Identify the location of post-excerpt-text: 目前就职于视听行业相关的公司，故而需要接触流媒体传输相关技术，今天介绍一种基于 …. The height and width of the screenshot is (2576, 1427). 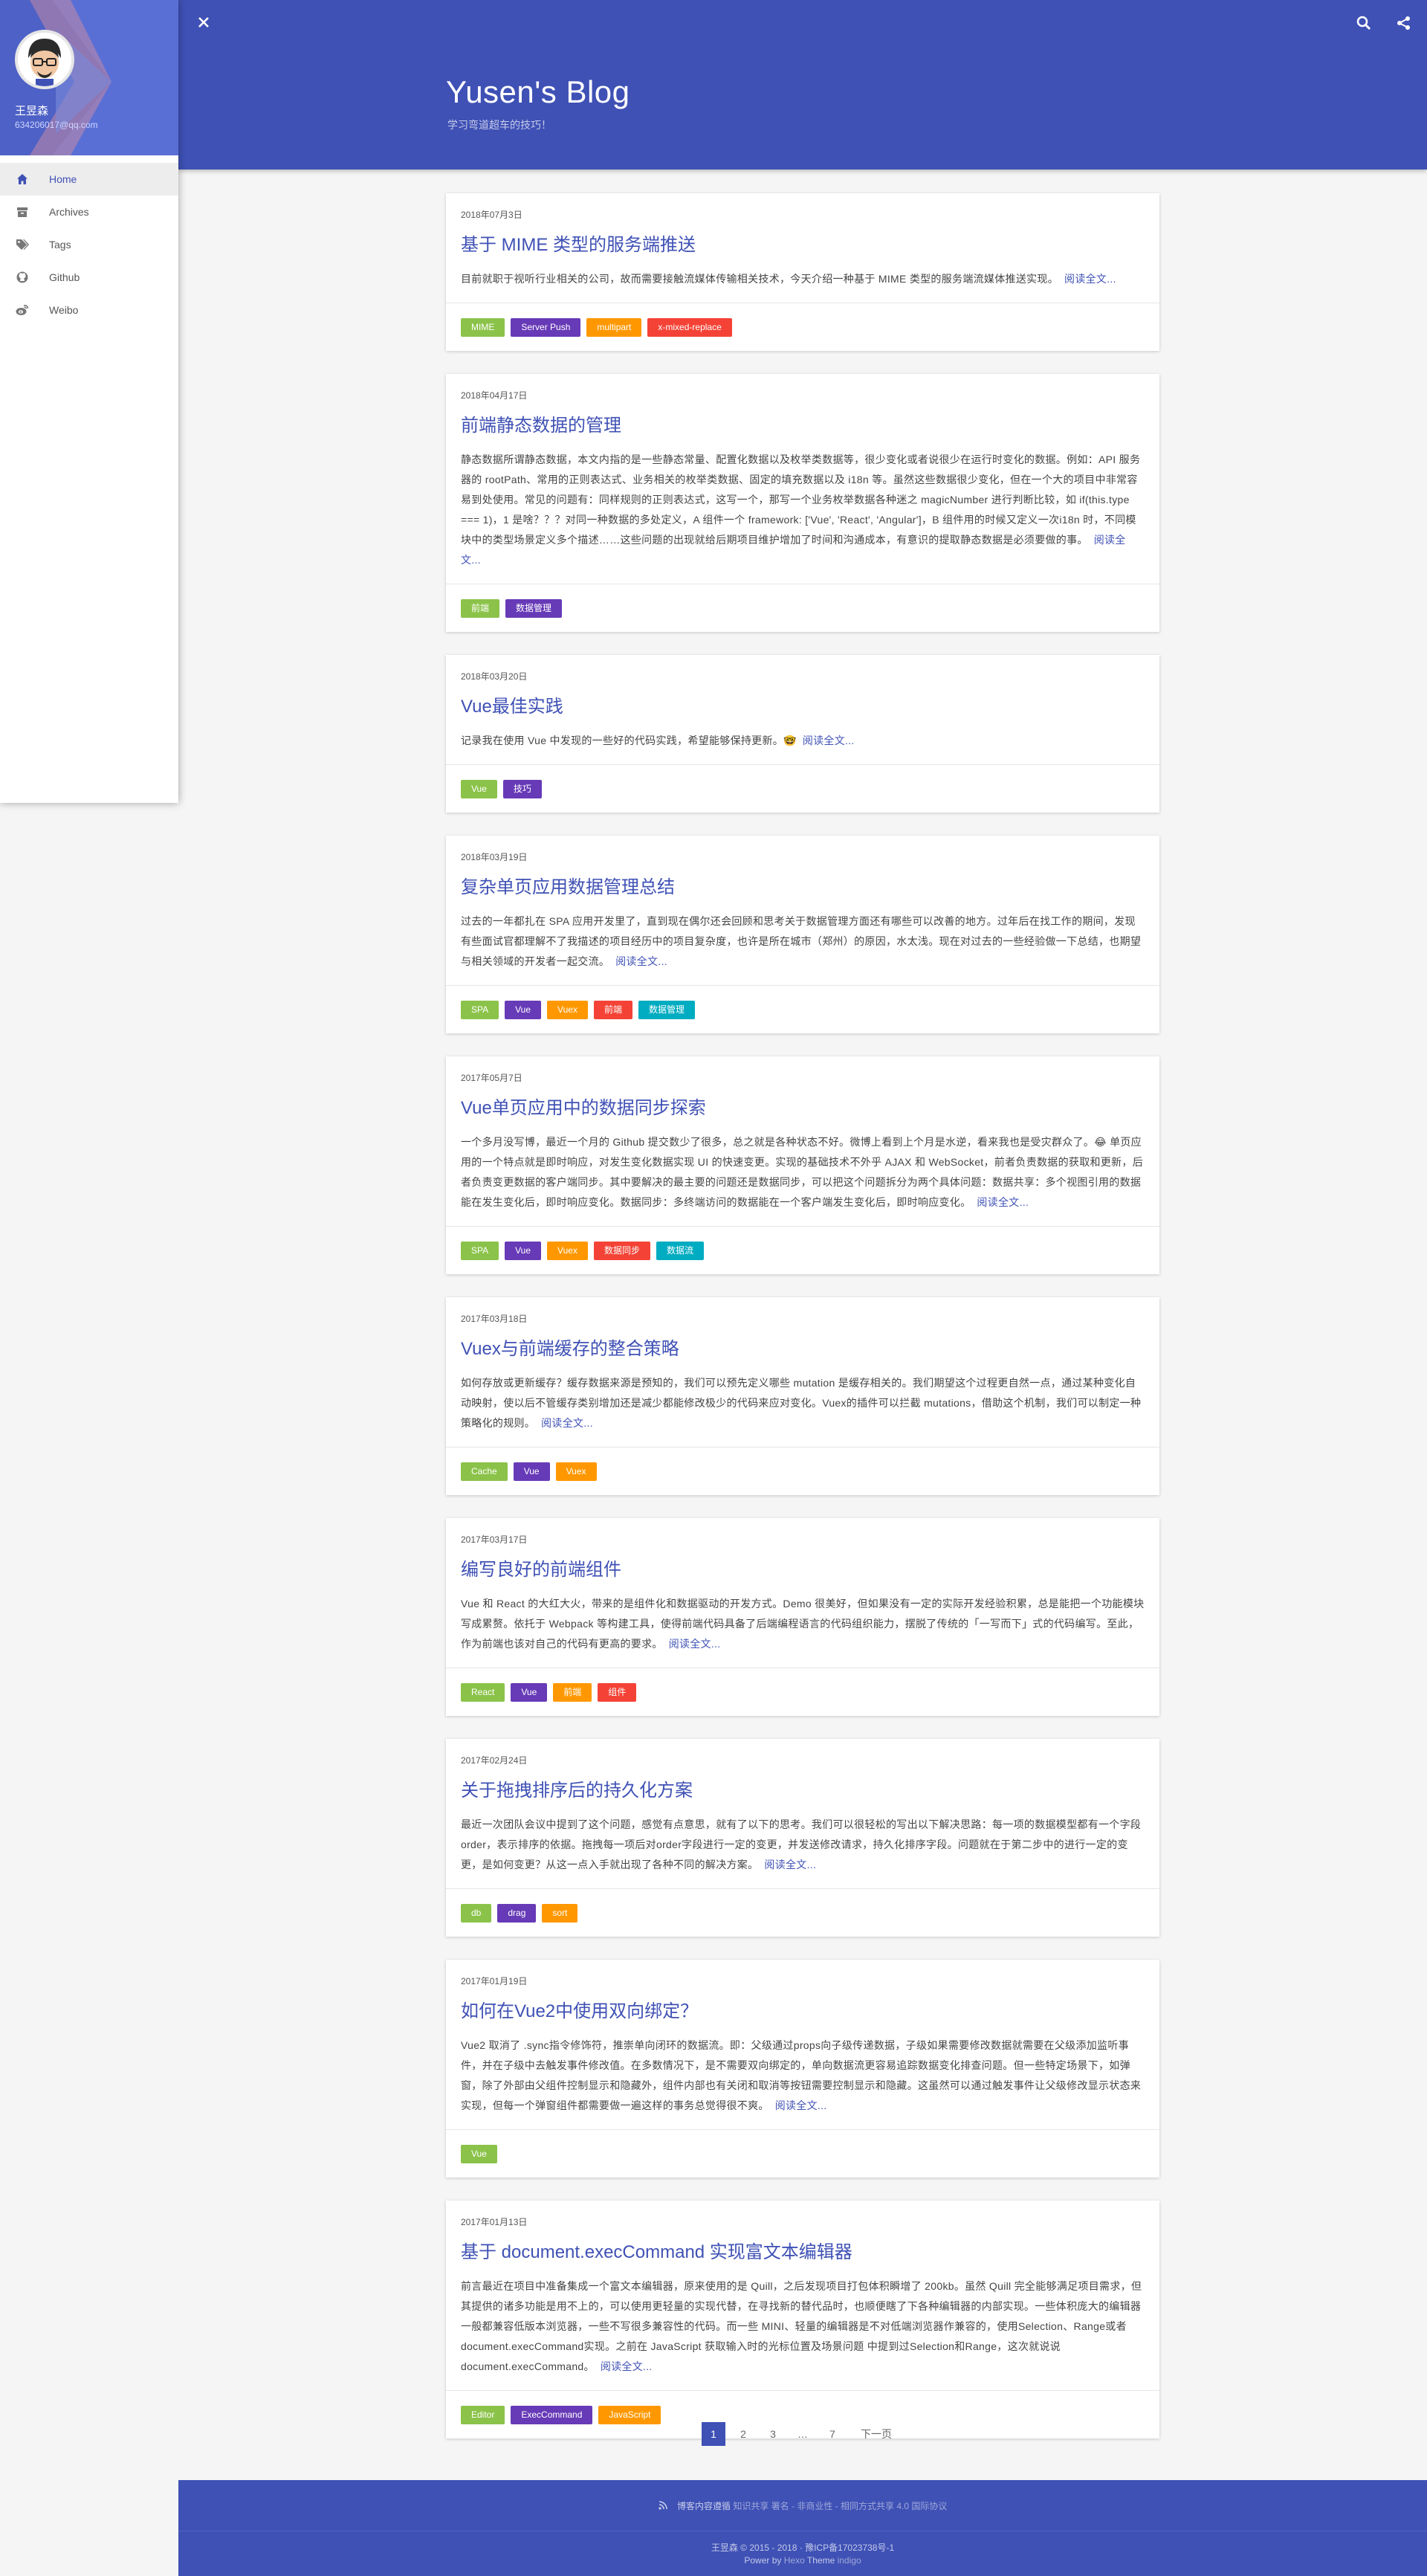
(760, 279).